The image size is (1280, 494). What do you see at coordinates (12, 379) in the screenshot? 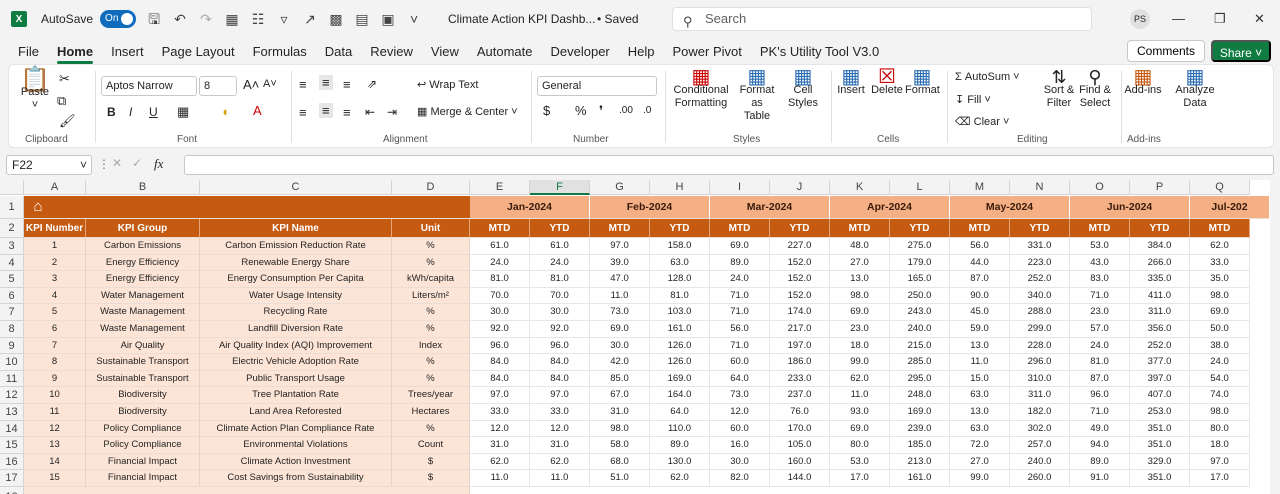
I see `row-header-11: 11` at bounding box center [12, 379].